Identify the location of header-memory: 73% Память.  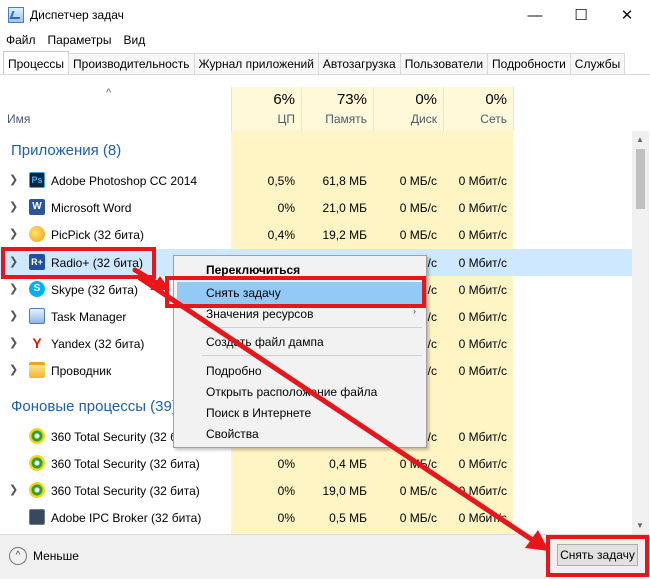
(337, 109).